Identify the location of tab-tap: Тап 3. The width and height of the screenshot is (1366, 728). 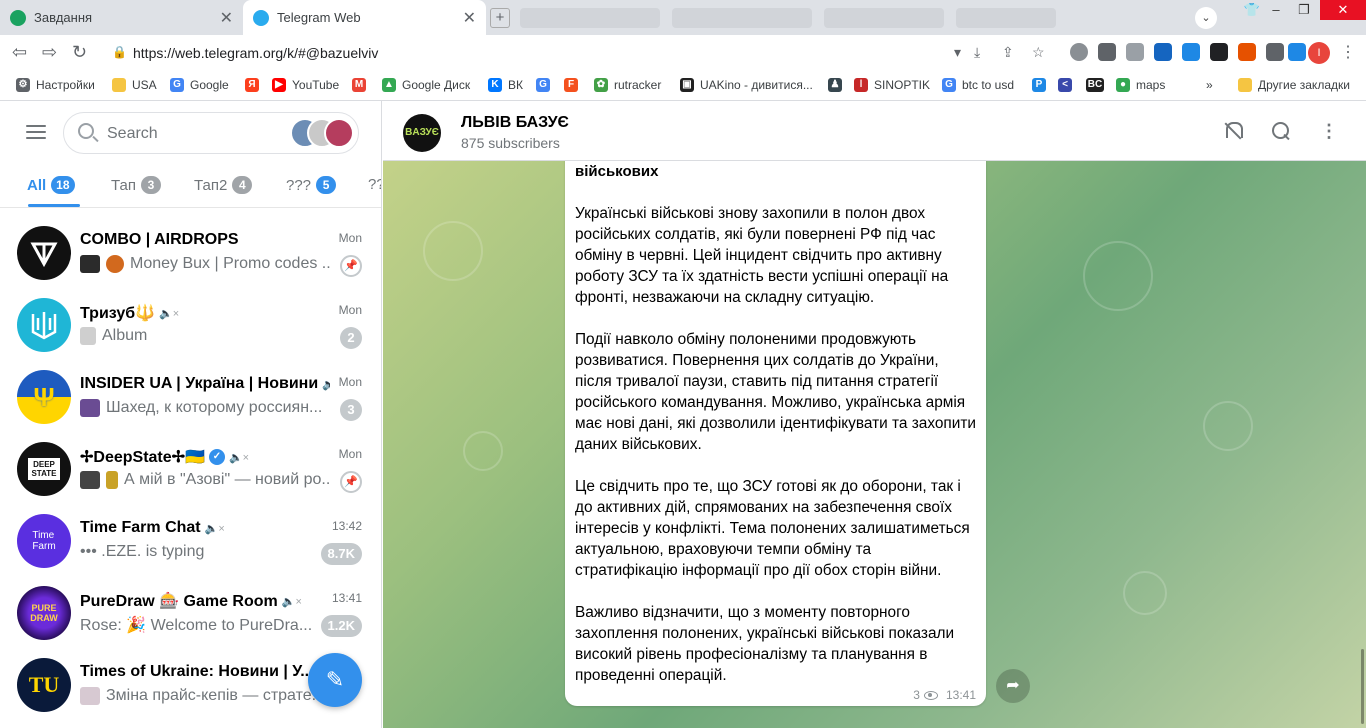
(136, 185).